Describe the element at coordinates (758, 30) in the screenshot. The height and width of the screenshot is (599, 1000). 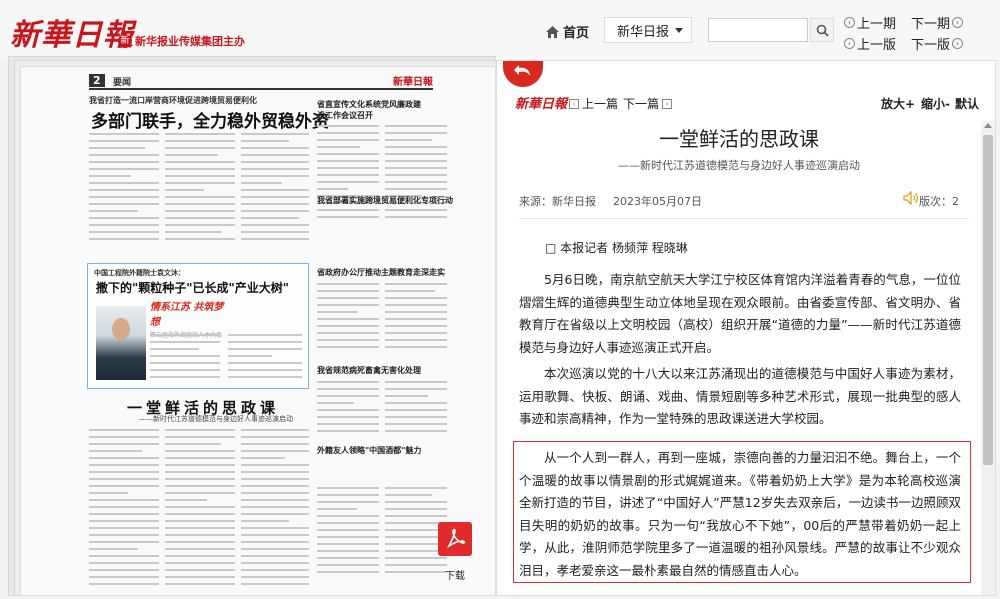
I see `search-input` at that location.